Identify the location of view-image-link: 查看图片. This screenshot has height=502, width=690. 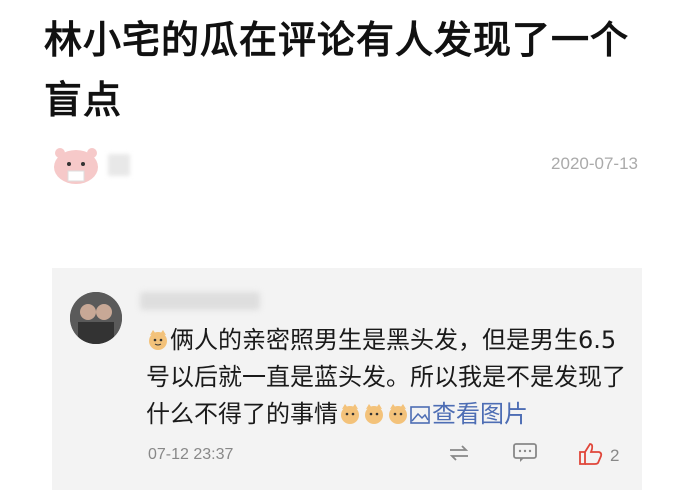
(469, 414).